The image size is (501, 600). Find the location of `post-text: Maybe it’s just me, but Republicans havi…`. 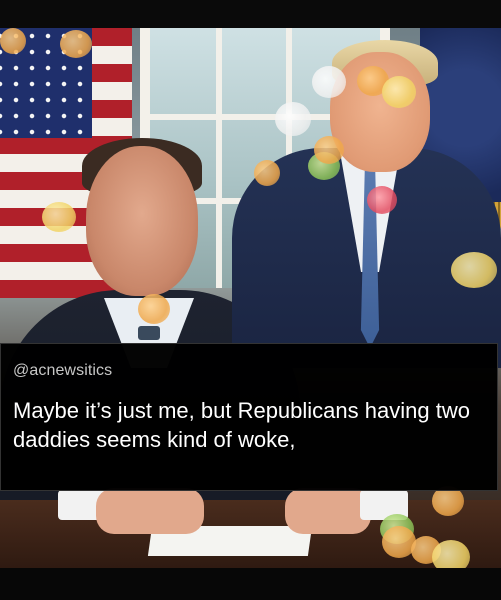

post-text: Maybe it’s just me, but Republicans havi… is located at coordinates (241, 425).